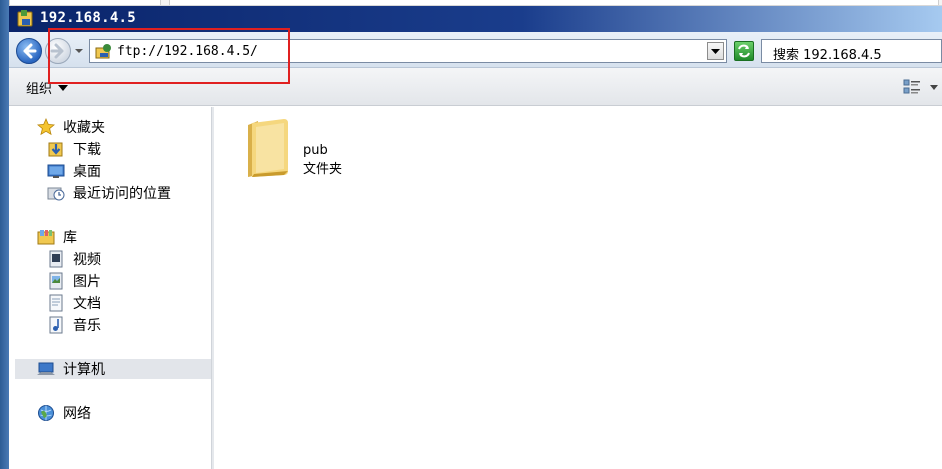  What do you see at coordinates (77, 414) in the screenshot?
I see `sidebar-item-label: 网络` at bounding box center [77, 414].